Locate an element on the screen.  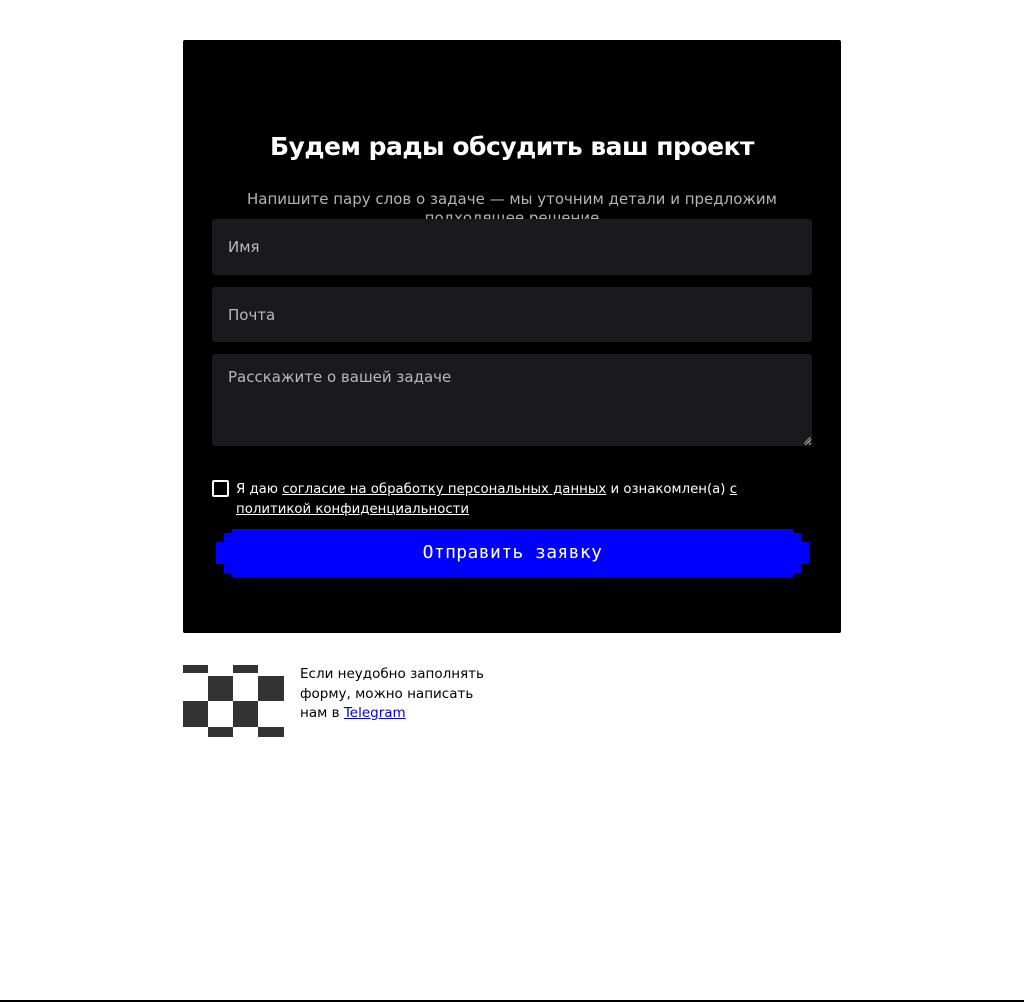
consent-middle: и ознакомлен(а) is located at coordinates (668, 489).